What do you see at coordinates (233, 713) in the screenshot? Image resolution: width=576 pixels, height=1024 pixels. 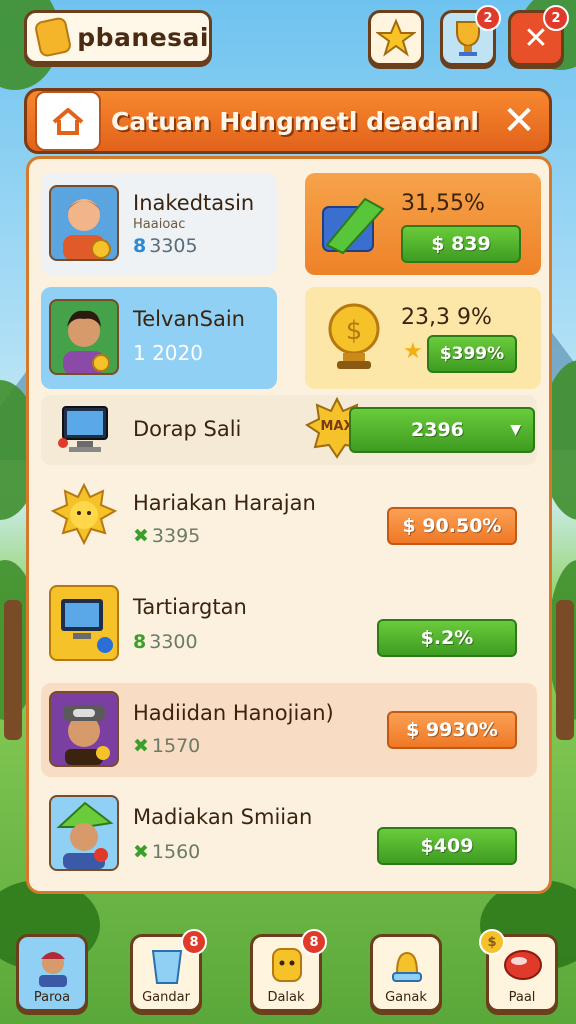 I see `list-name: Hadiidan Hanojian)` at bounding box center [233, 713].